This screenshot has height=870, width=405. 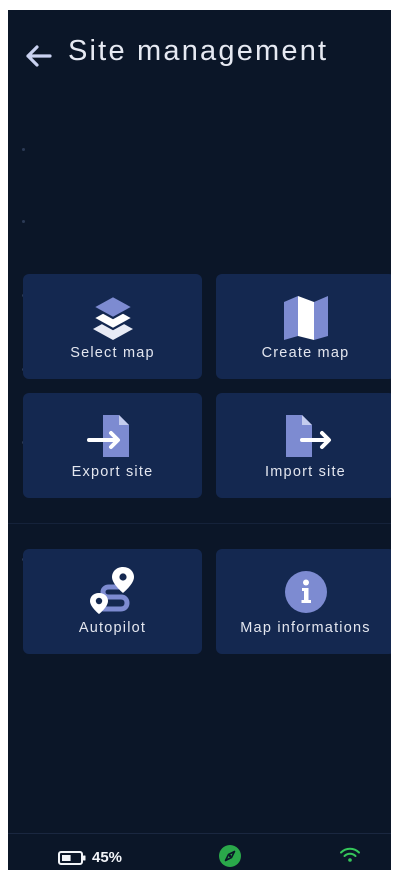 I want to click on wifi-icon, so click(x=350, y=854).